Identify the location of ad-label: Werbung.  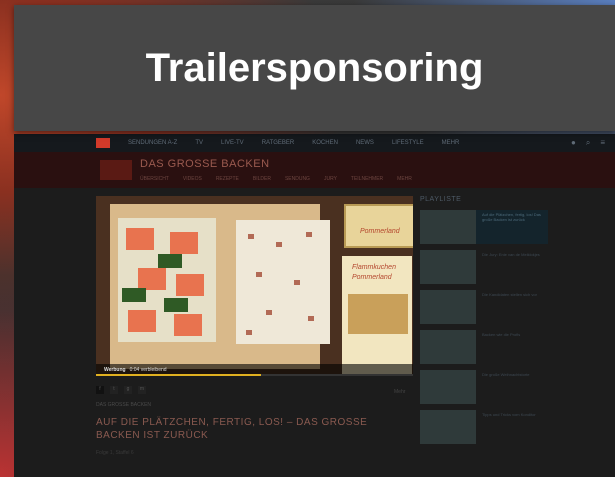
(115, 370).